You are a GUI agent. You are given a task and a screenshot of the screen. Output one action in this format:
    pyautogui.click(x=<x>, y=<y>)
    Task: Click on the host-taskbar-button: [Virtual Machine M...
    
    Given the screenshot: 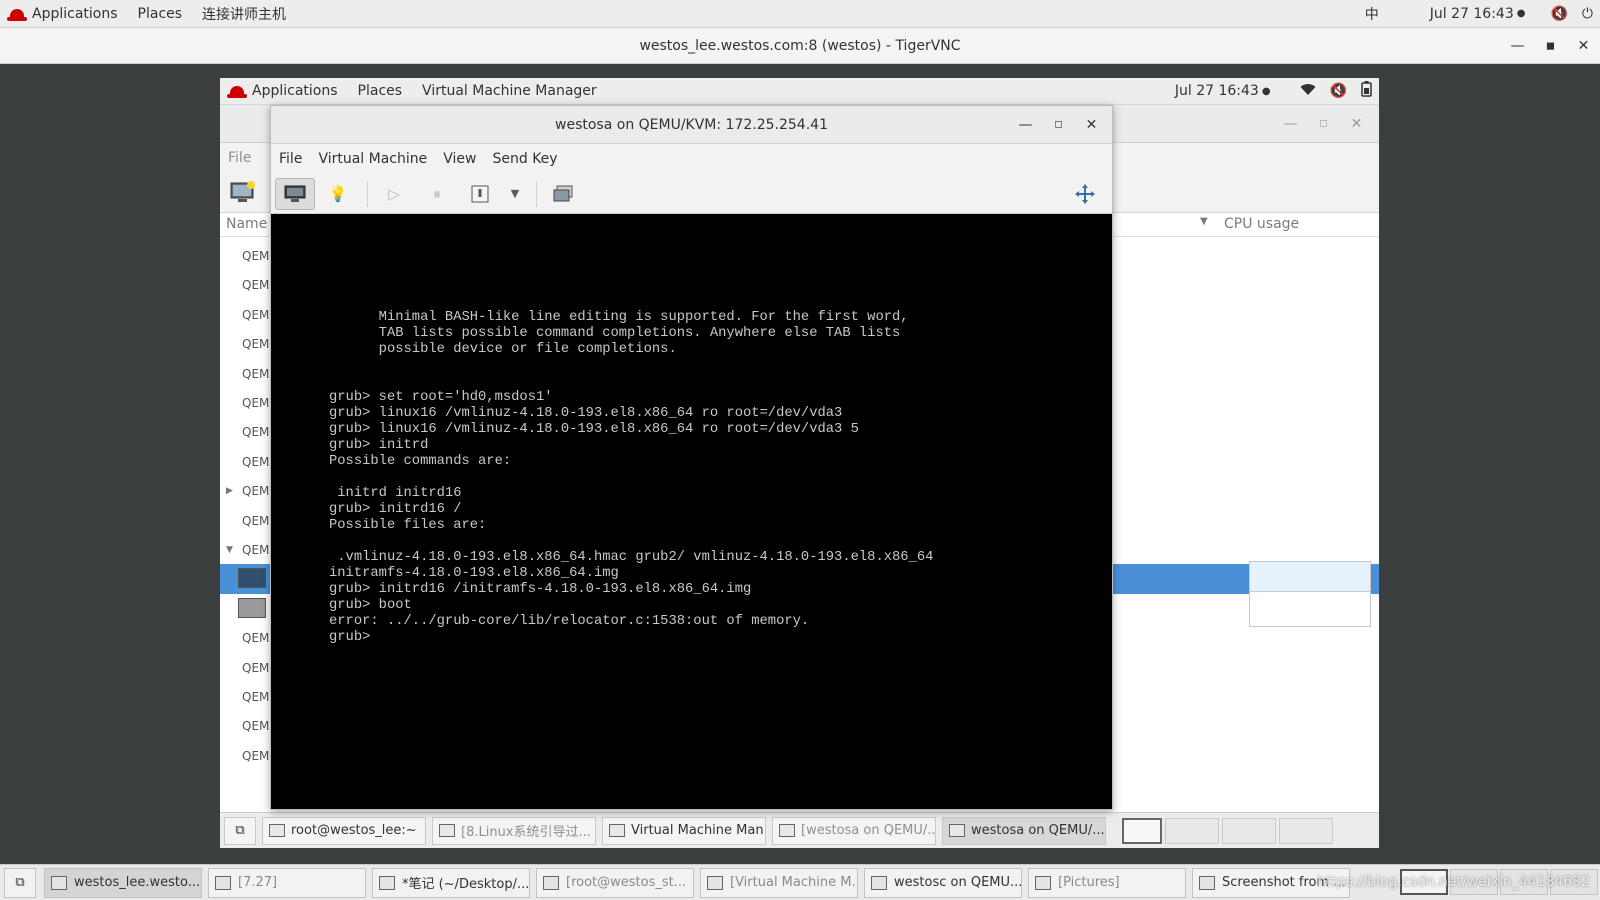 What is the action you would take?
    pyautogui.click(x=779, y=882)
    